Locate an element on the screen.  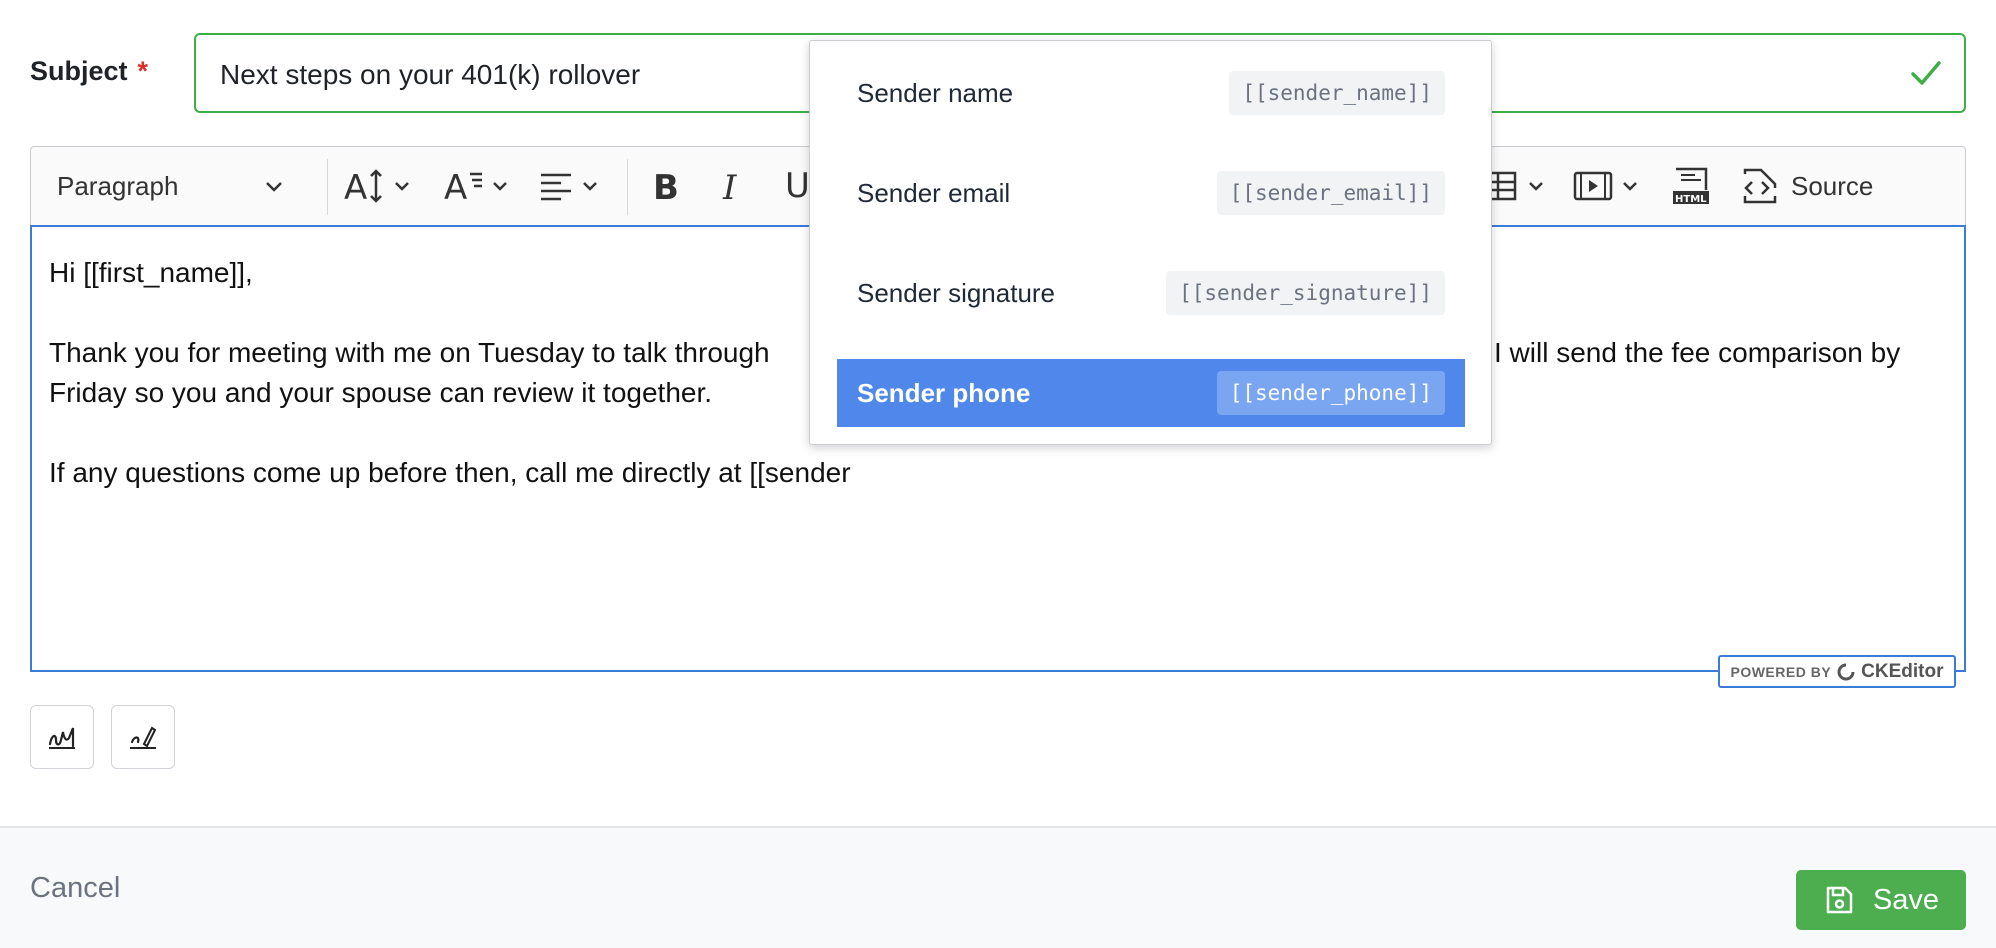
save-icon is located at coordinates (1839, 900).